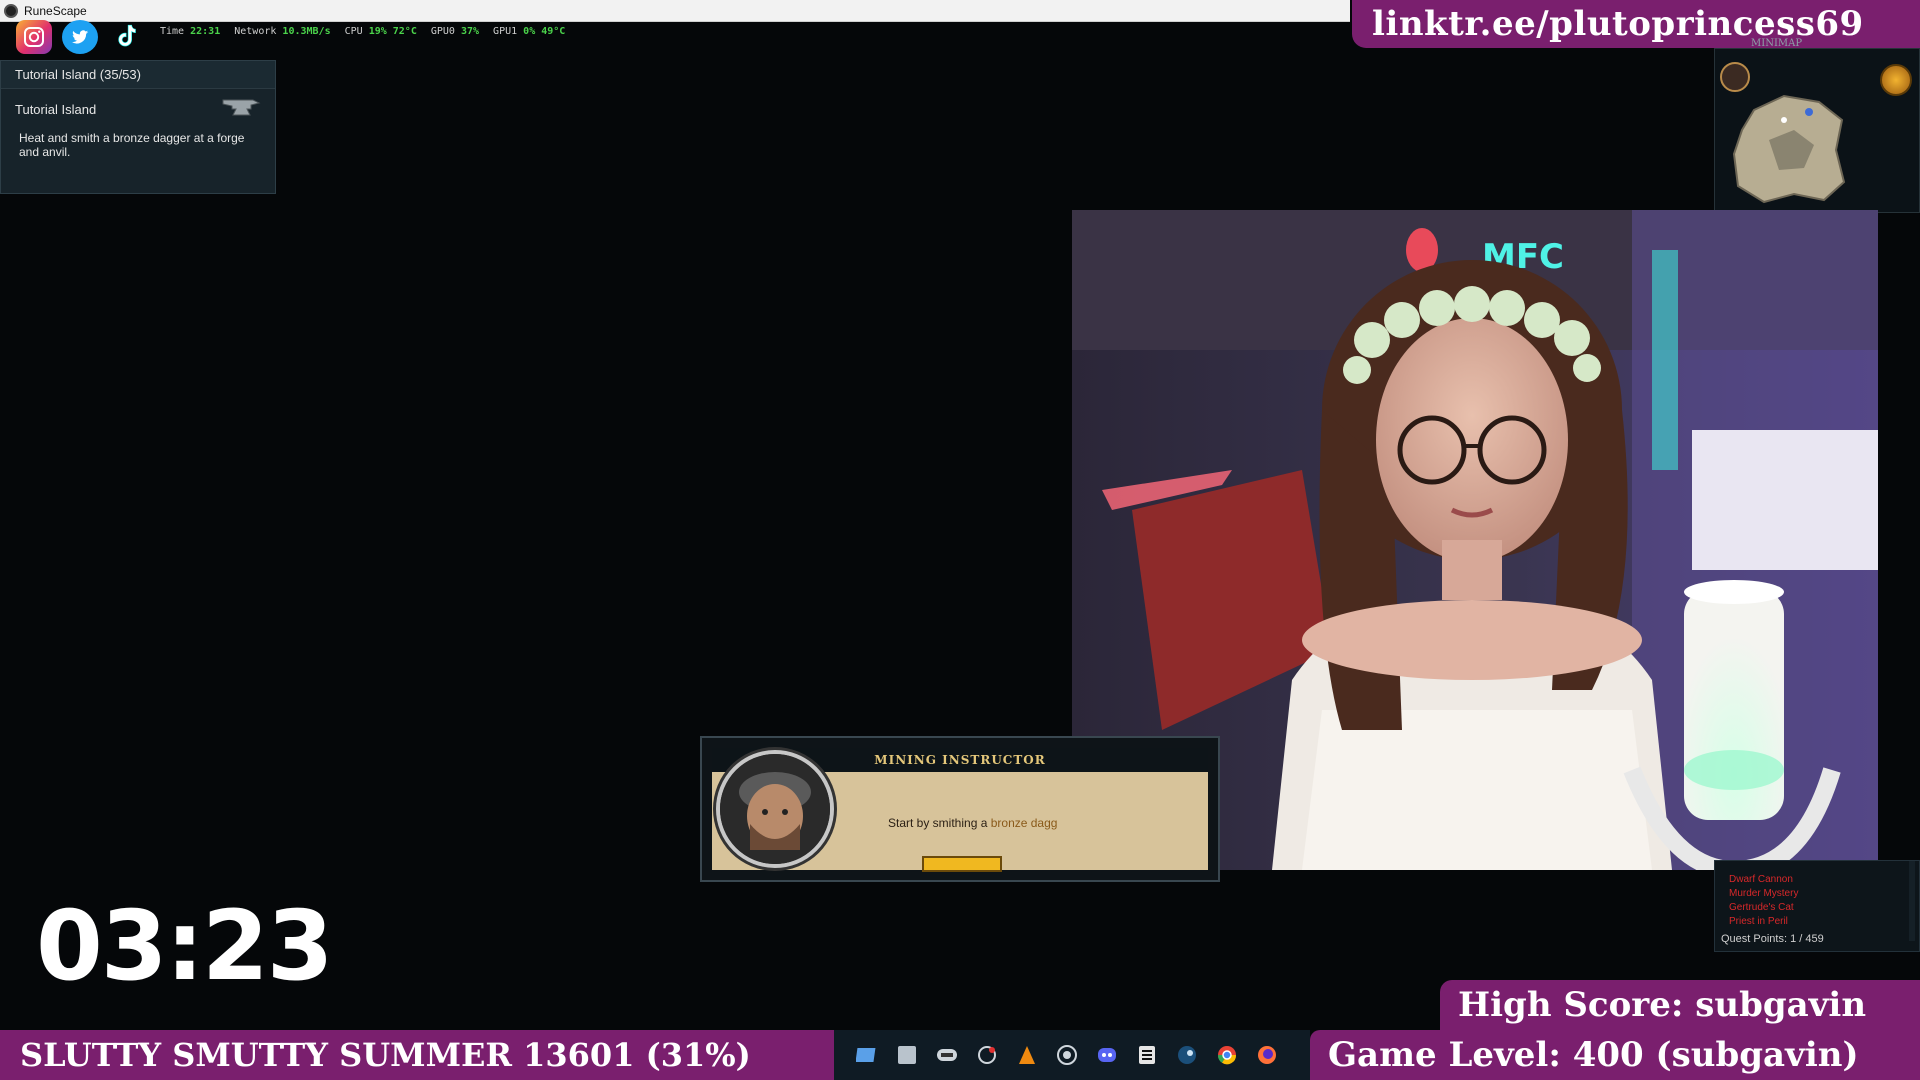 This screenshot has width=1920, height=1080. What do you see at coordinates (775, 809) in the screenshot?
I see `npc-portrait` at bounding box center [775, 809].